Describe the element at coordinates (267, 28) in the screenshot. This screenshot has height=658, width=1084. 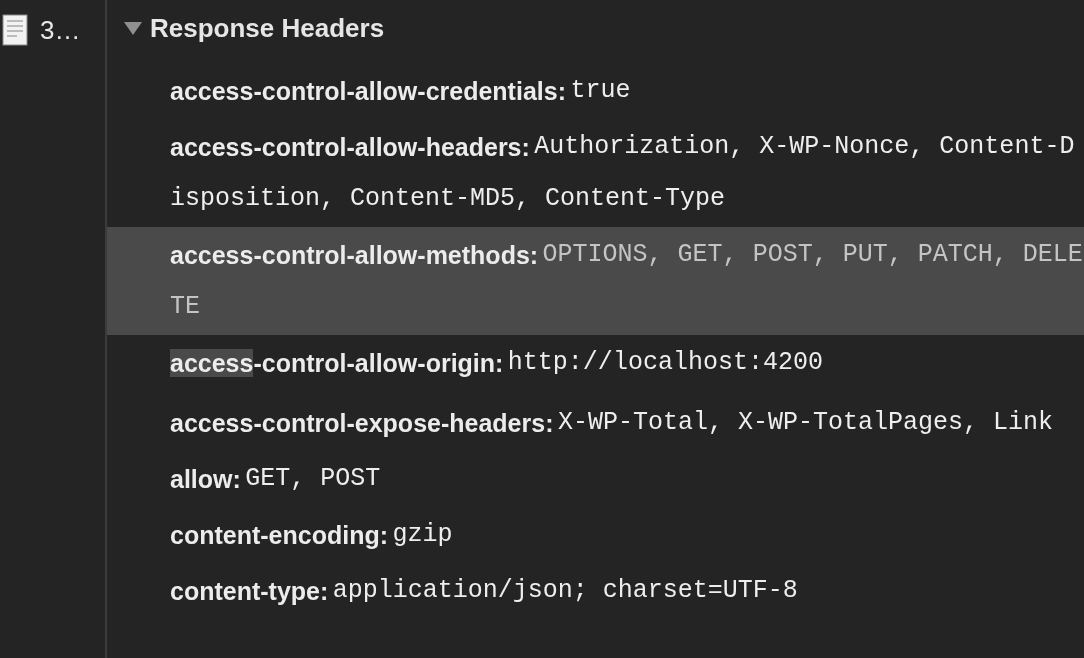
I see `section-title: Response Headers` at that location.